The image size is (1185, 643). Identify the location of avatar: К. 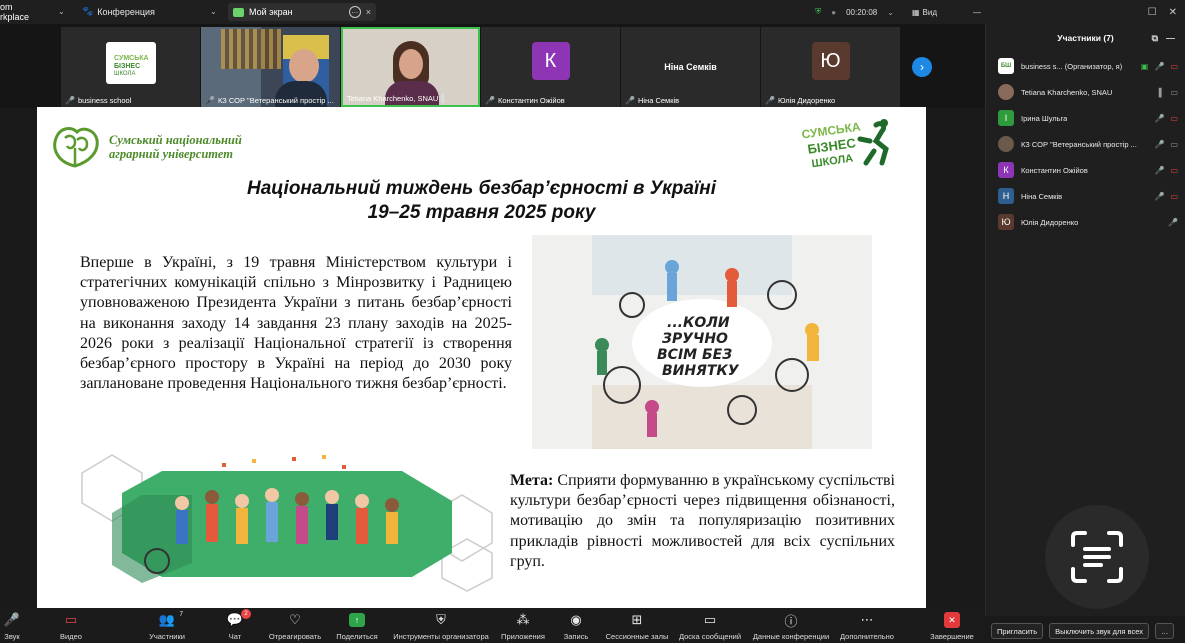
(1006, 170).